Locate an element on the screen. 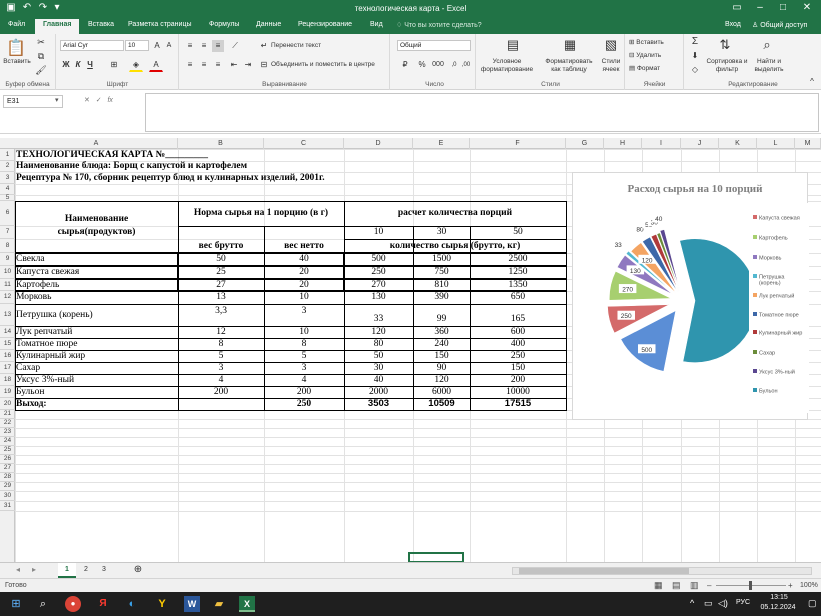 This screenshot has height=616, width=821. row-header-12: 12 is located at coordinates (7, 297).